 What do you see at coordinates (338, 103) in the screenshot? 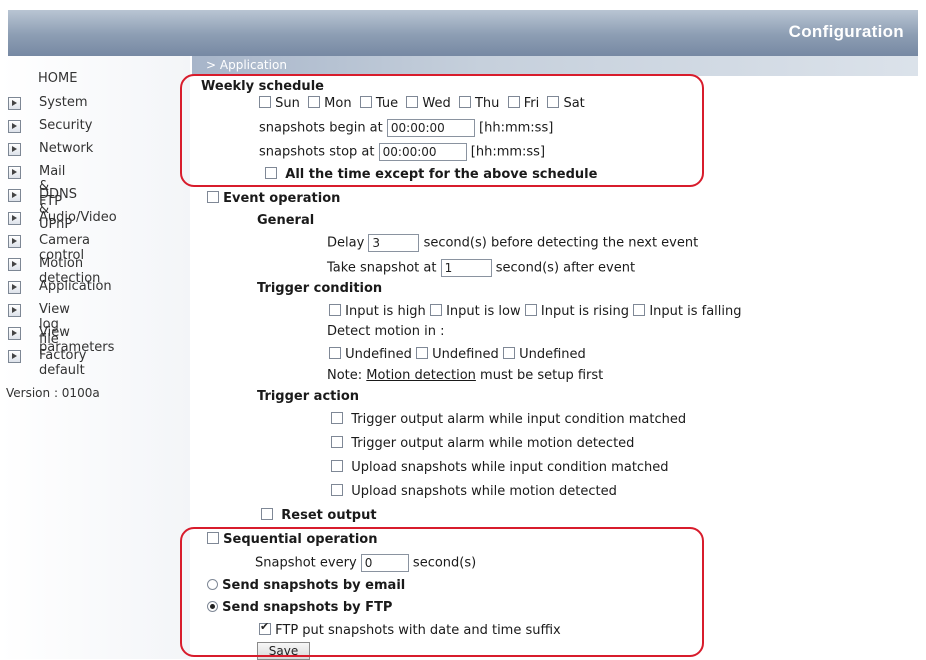
I see `day-label: Mon` at bounding box center [338, 103].